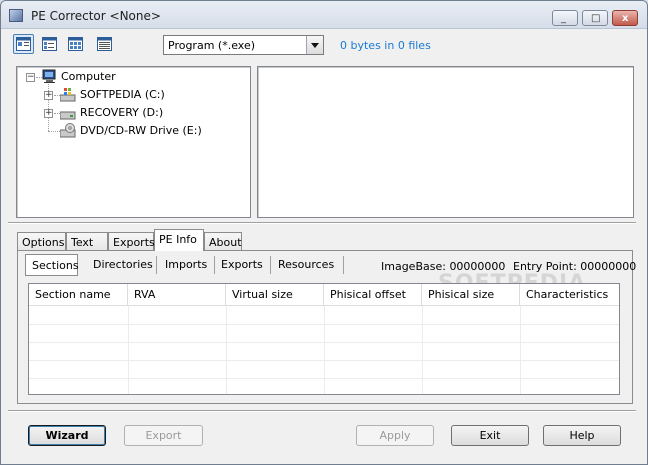 The height and width of the screenshot is (465, 648). What do you see at coordinates (395, 435) in the screenshot?
I see `apply-button: Apply` at bounding box center [395, 435].